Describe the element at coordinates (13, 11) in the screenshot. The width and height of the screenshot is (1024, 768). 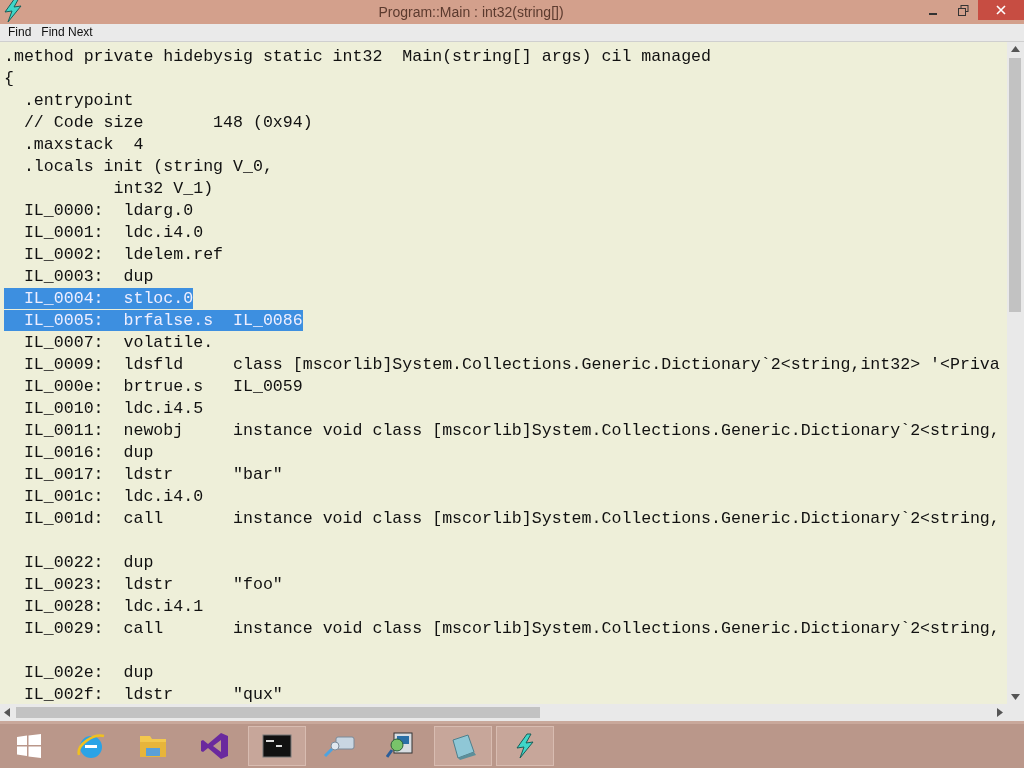
I see `app-icon` at that location.